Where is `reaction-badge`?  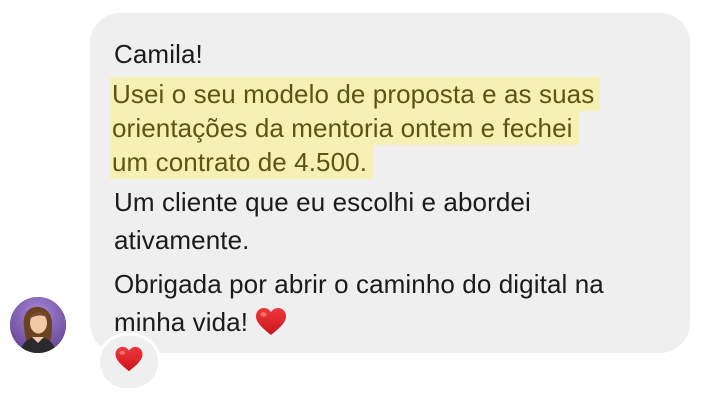
reaction-badge is located at coordinates (129, 362).